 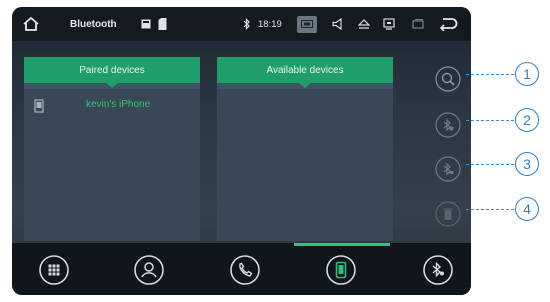 I want to click on available-devices-label: Available devices, so click(x=305, y=70).